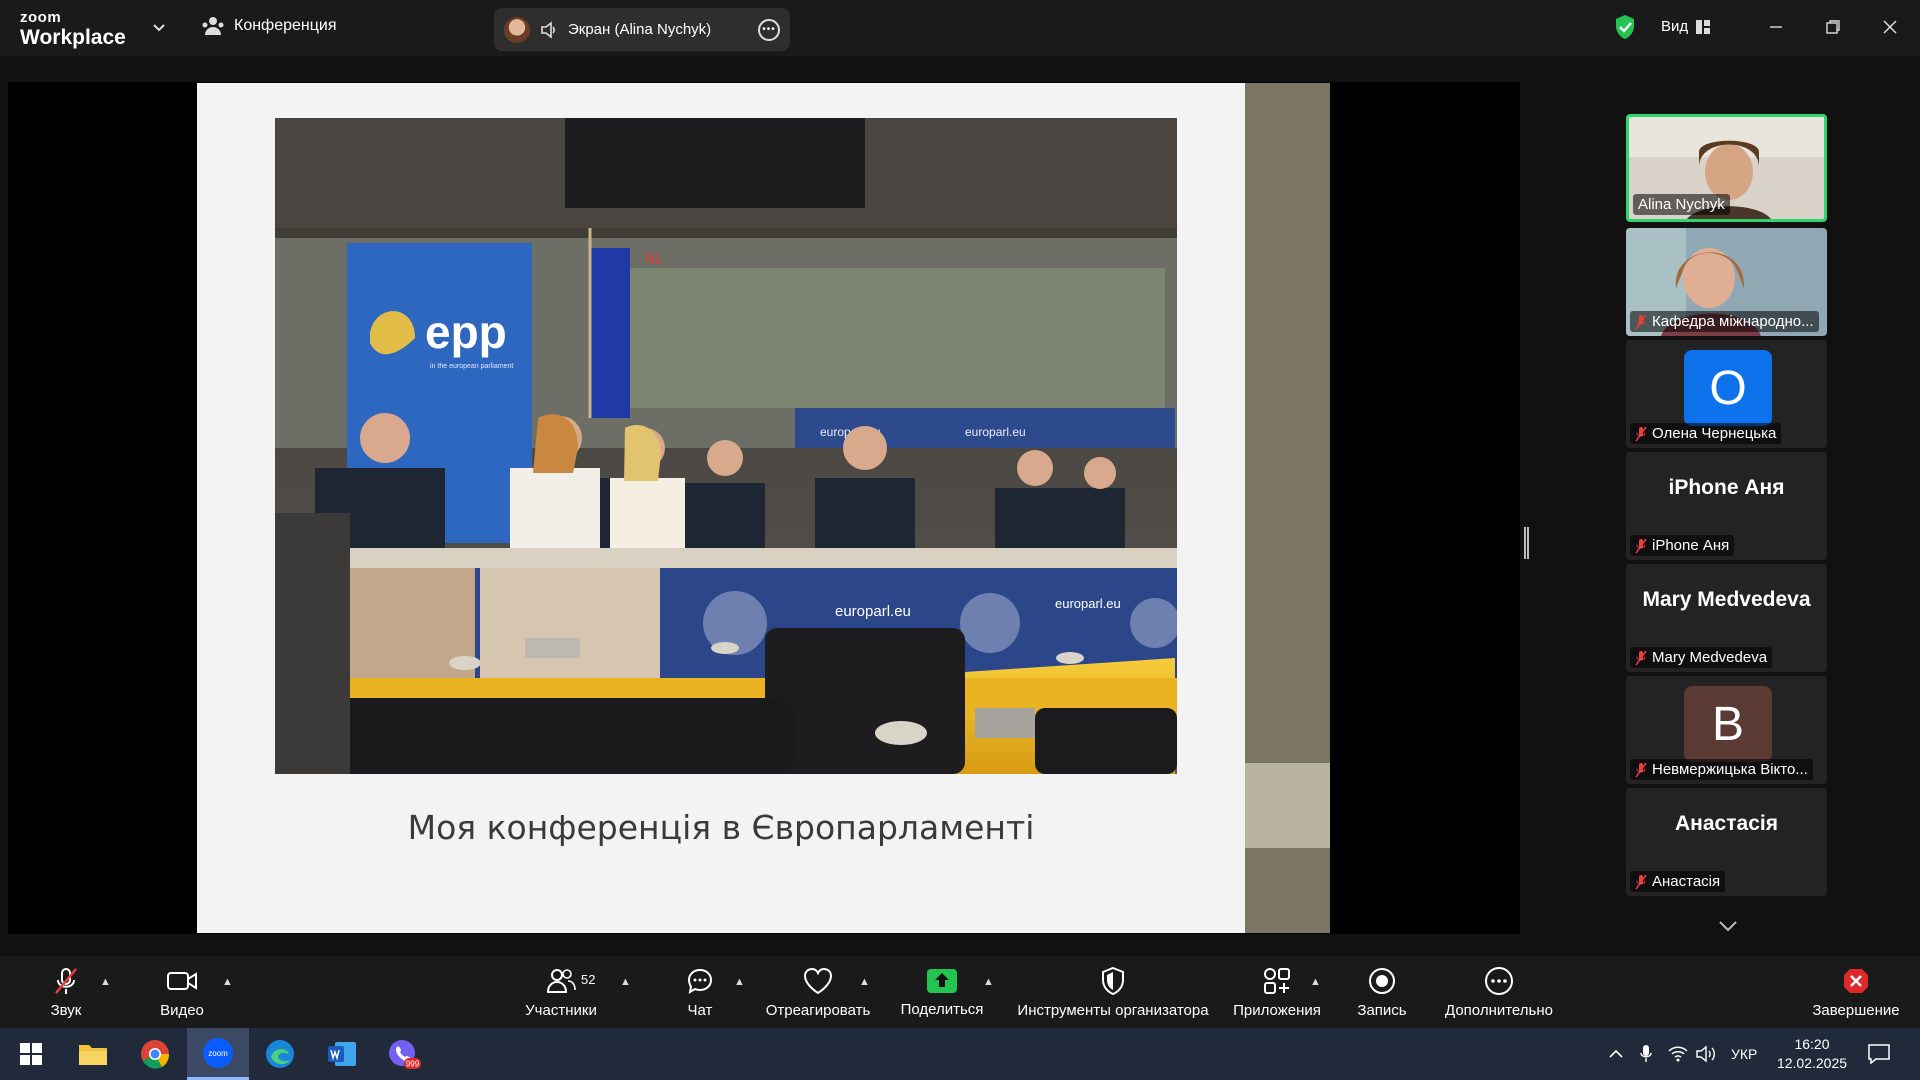 The width and height of the screenshot is (1920, 1080). What do you see at coordinates (1726, 823) in the screenshot?
I see `participant-display-name: Анастасія` at bounding box center [1726, 823].